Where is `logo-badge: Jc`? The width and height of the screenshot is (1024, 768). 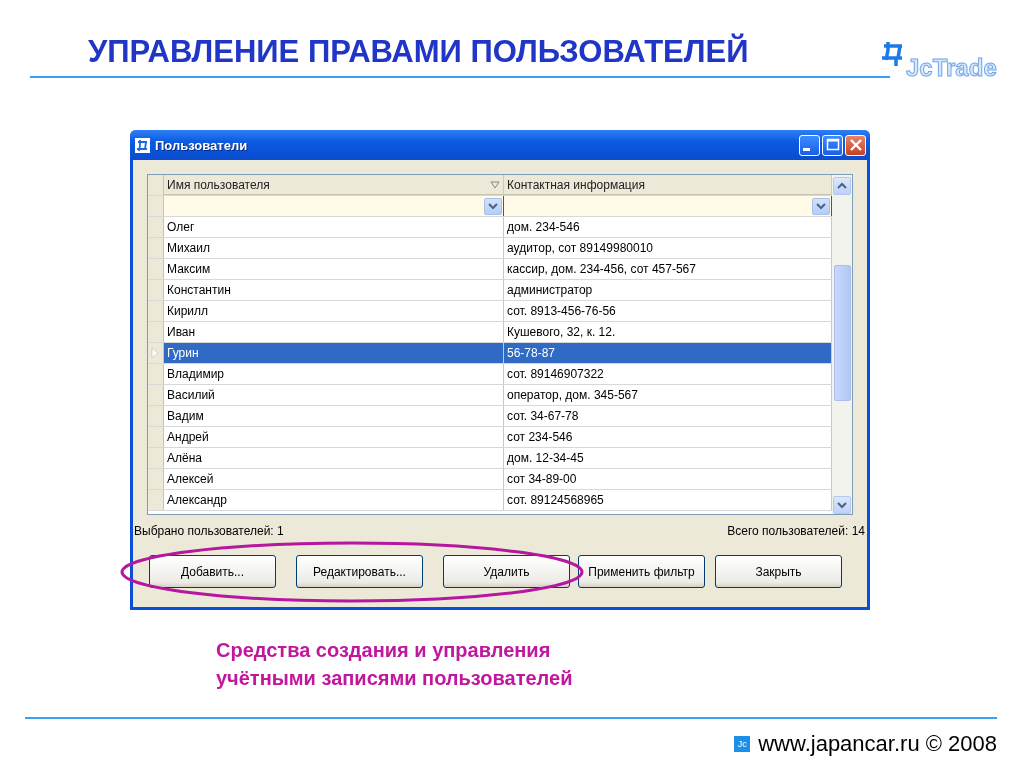 logo-badge: Jc is located at coordinates (742, 744).